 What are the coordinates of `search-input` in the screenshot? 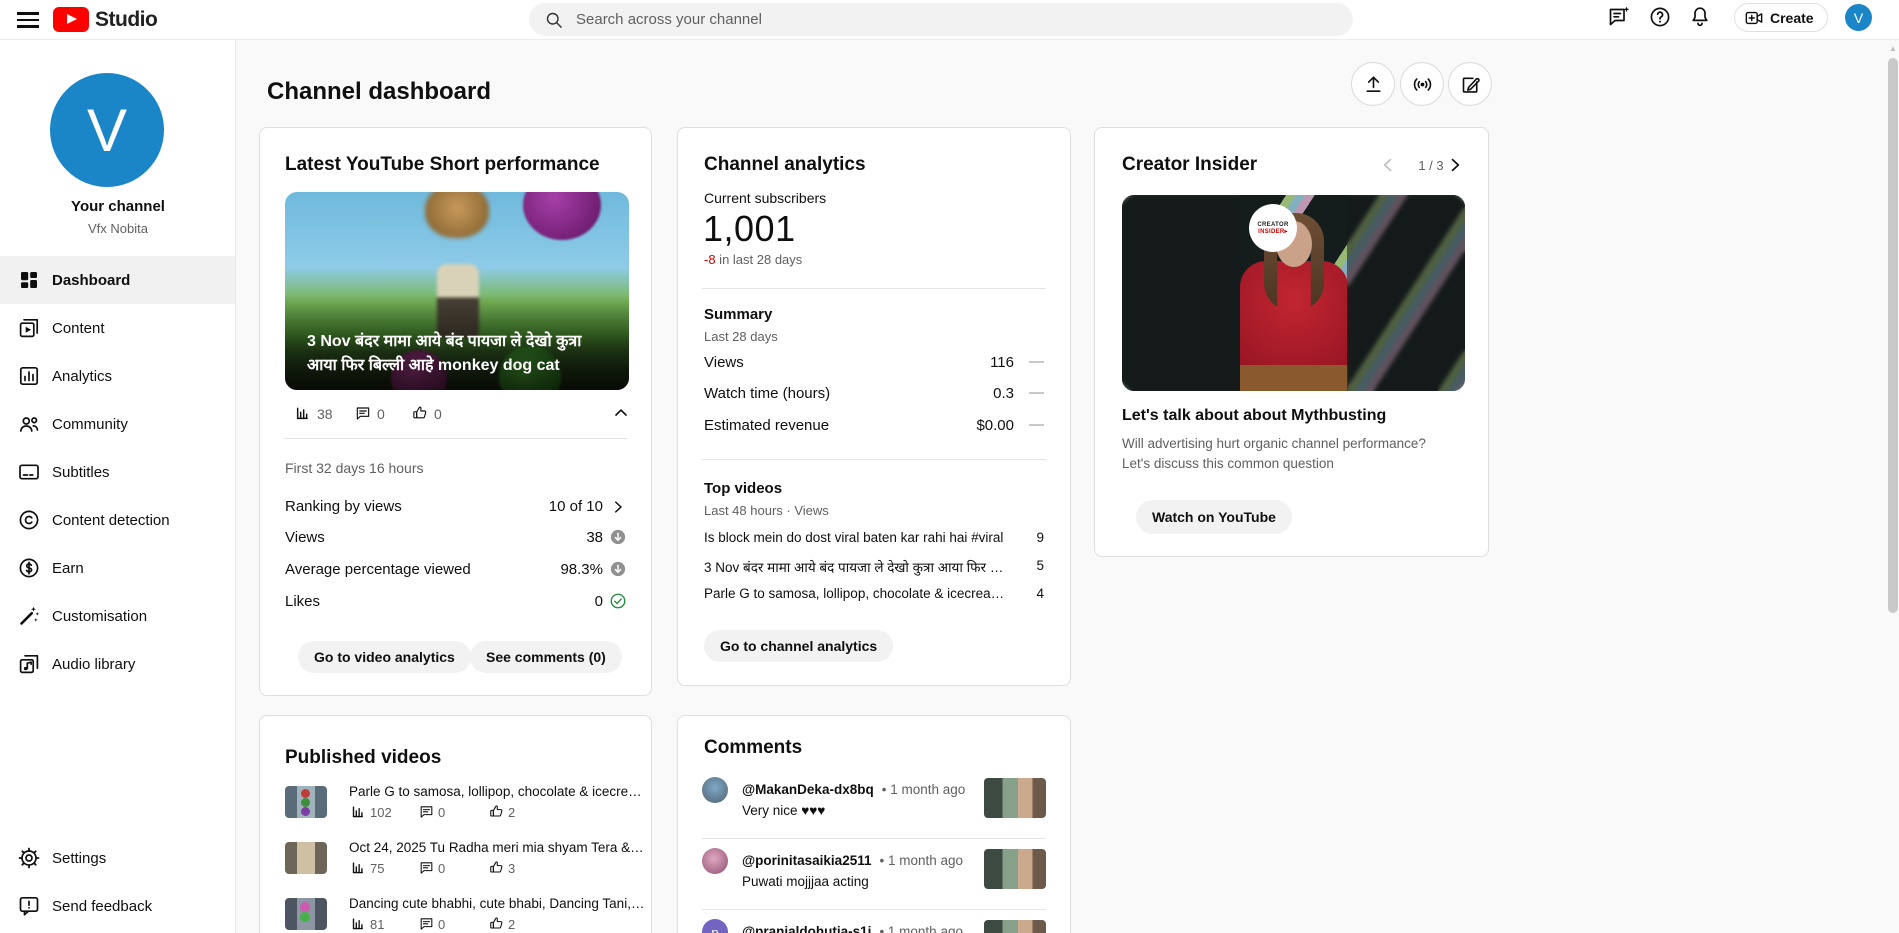 It's located at (964, 19).